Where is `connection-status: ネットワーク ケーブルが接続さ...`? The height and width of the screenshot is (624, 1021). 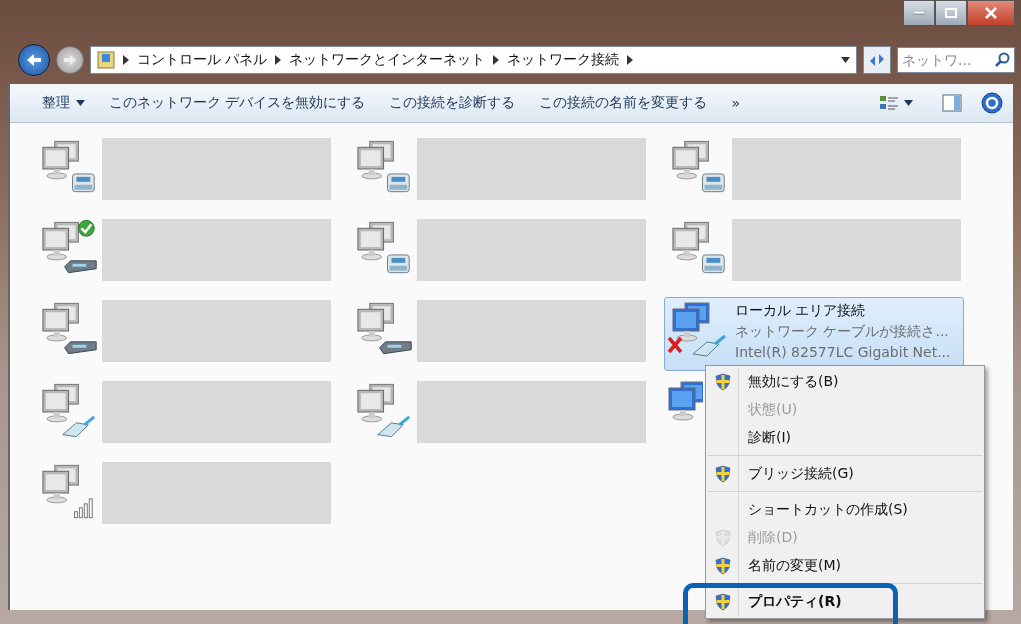 connection-status: ネットワーク ケーブルが接続さ... is located at coordinates (842, 331).